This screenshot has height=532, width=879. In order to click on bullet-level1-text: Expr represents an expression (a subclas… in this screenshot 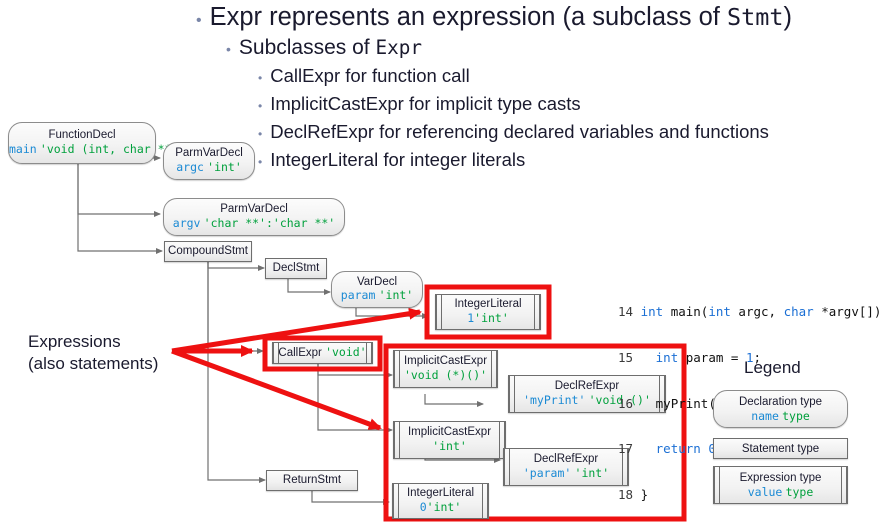, I will do `click(501, 17)`.